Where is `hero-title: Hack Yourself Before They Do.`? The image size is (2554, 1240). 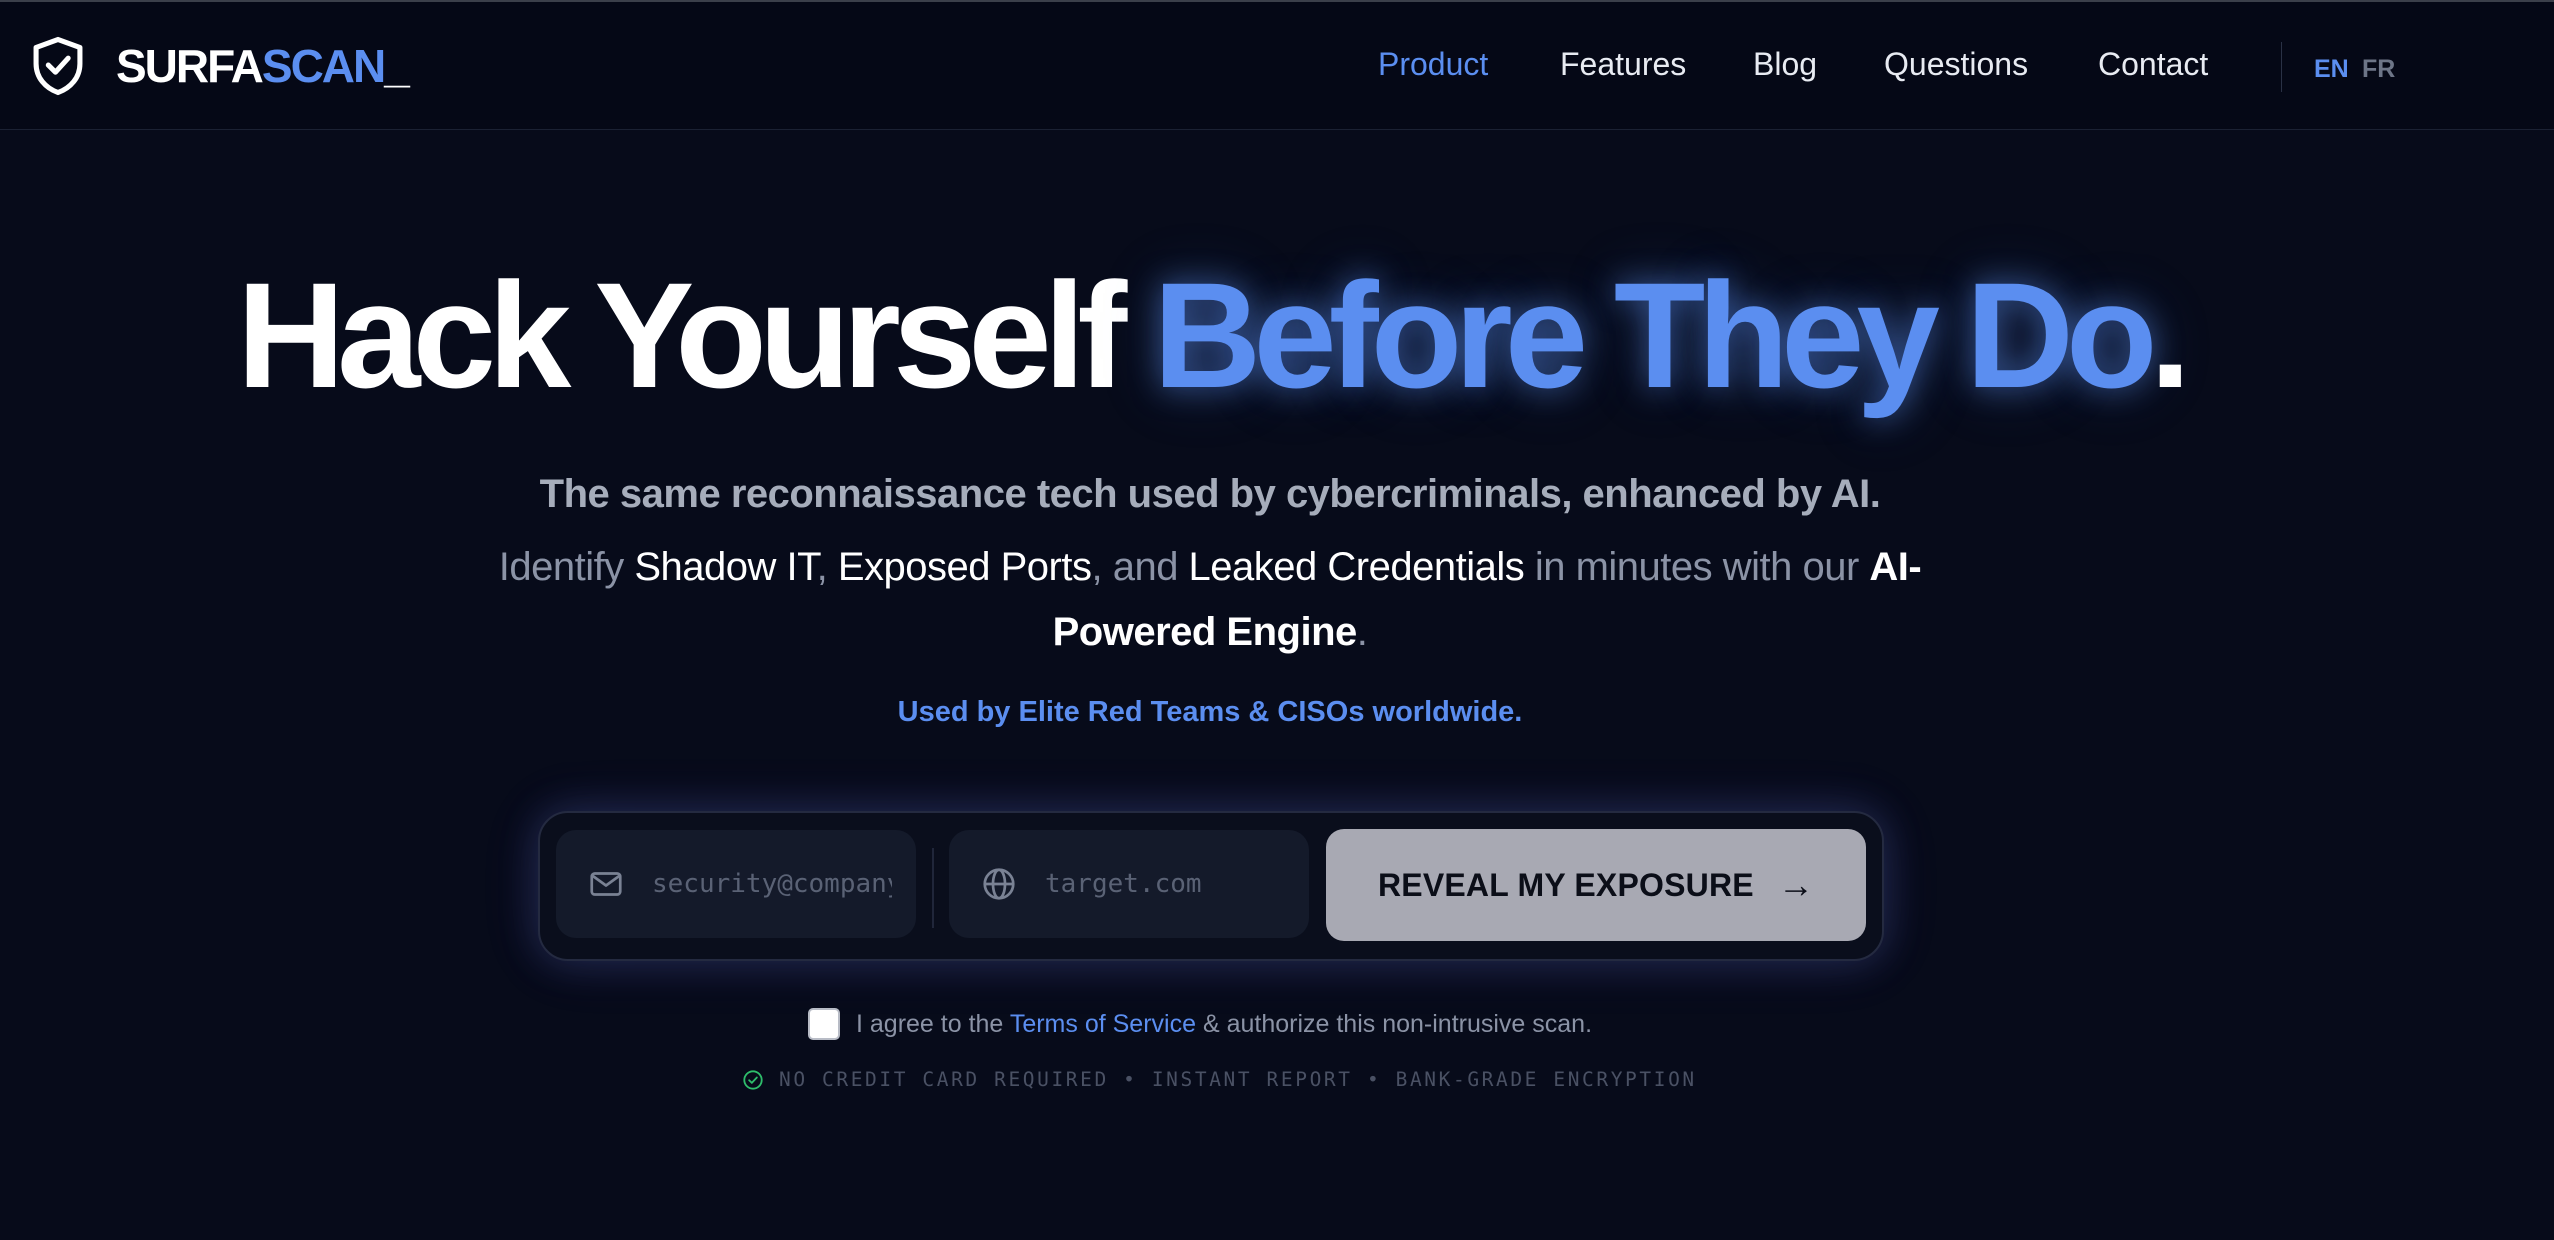
hero-title: Hack Yourself Before They Do. is located at coordinates (1210, 335).